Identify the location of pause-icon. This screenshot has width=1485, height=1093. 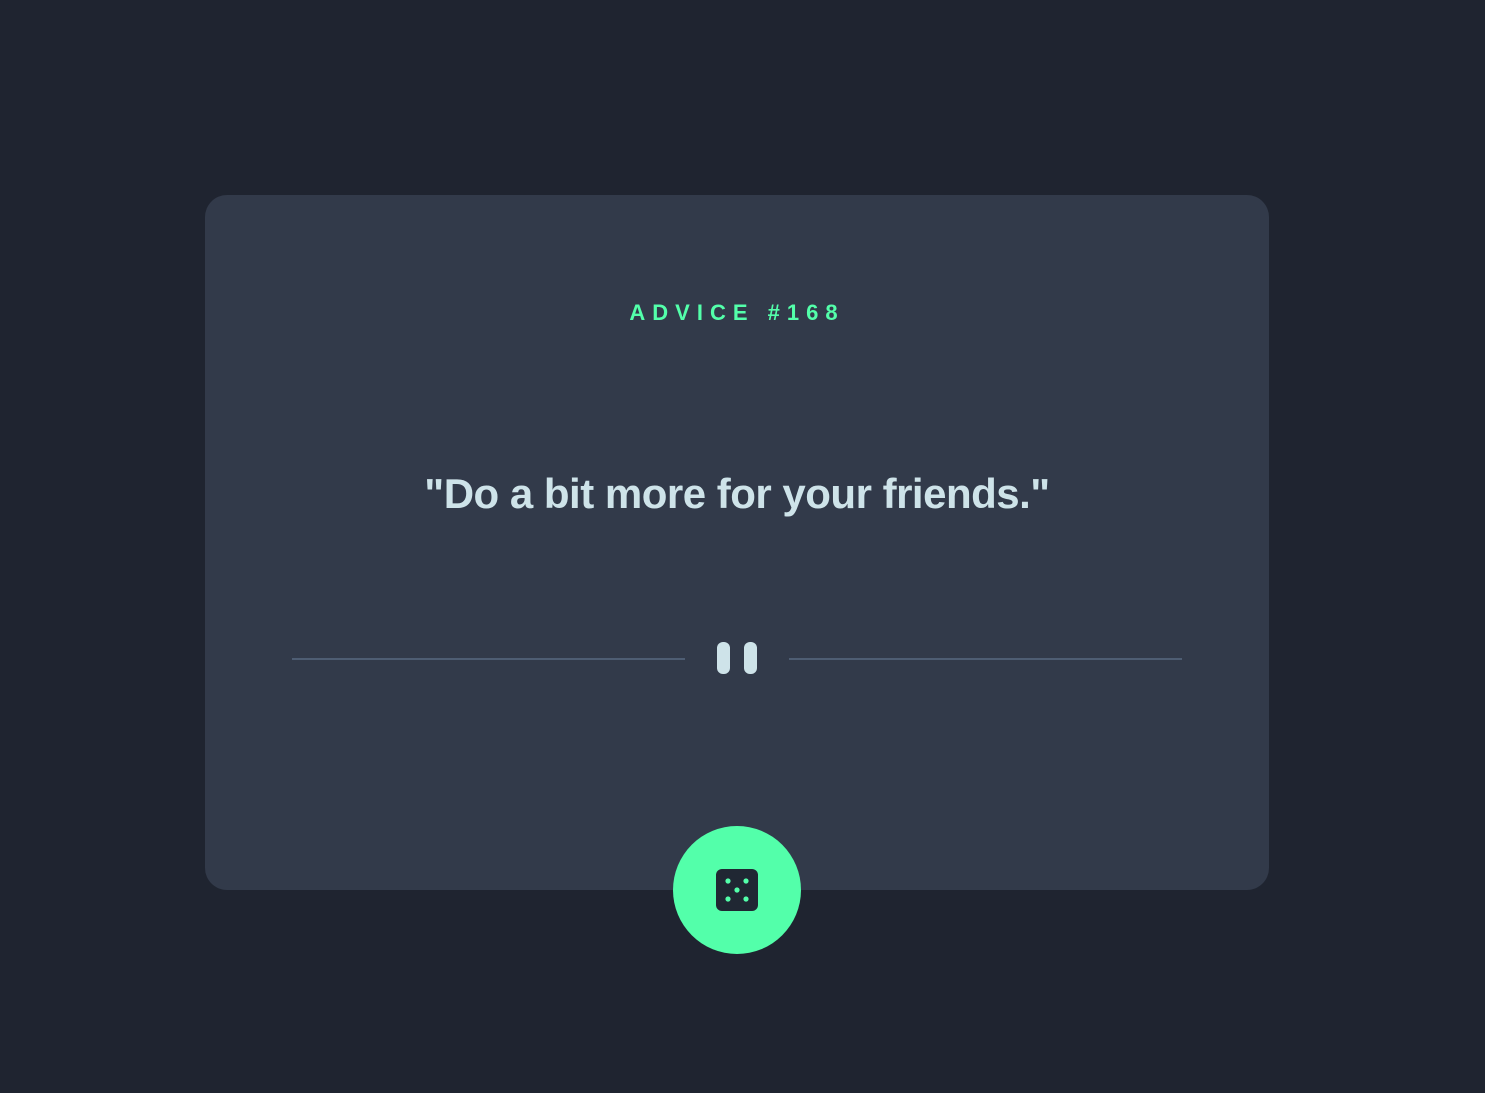
(737, 658).